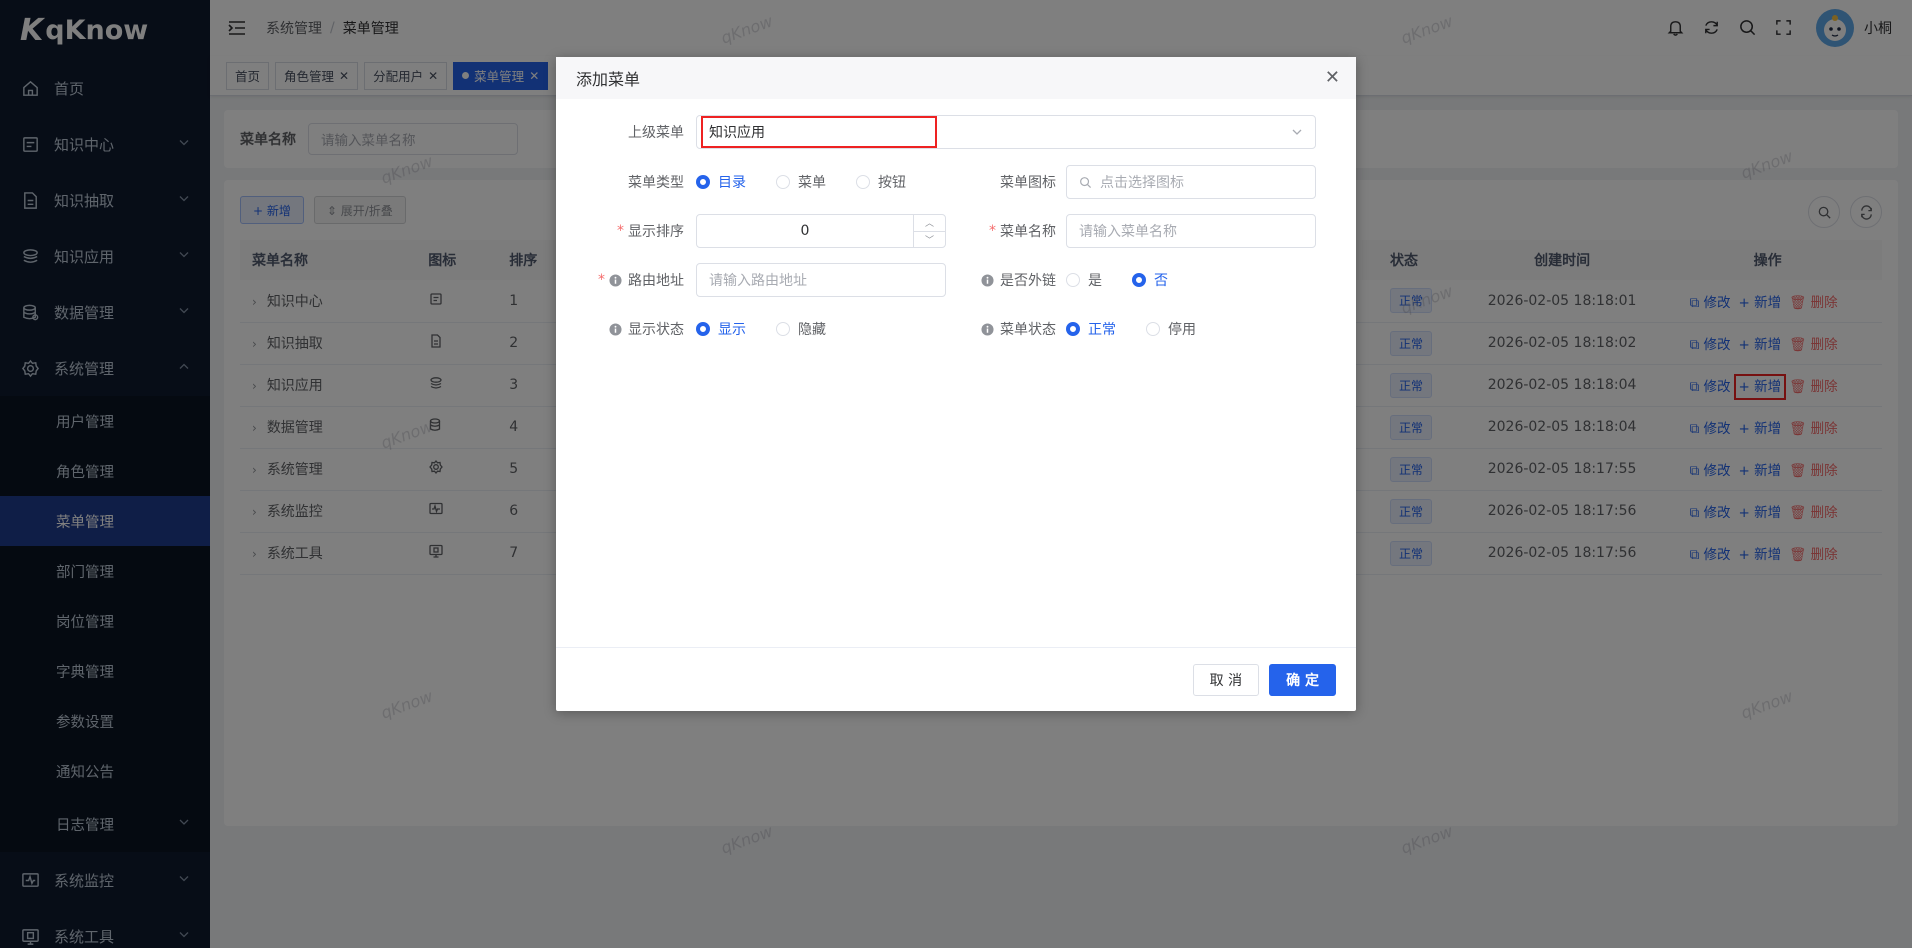 This screenshot has width=1912, height=948. I want to click on label-text: 显示排序, so click(656, 232).